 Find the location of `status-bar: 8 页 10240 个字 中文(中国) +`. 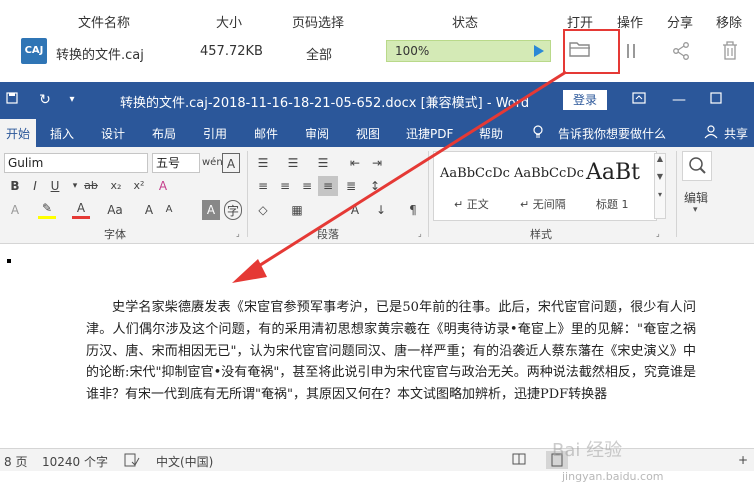

status-bar: 8 页 10240 个字 中文(中国) + is located at coordinates (377, 459).